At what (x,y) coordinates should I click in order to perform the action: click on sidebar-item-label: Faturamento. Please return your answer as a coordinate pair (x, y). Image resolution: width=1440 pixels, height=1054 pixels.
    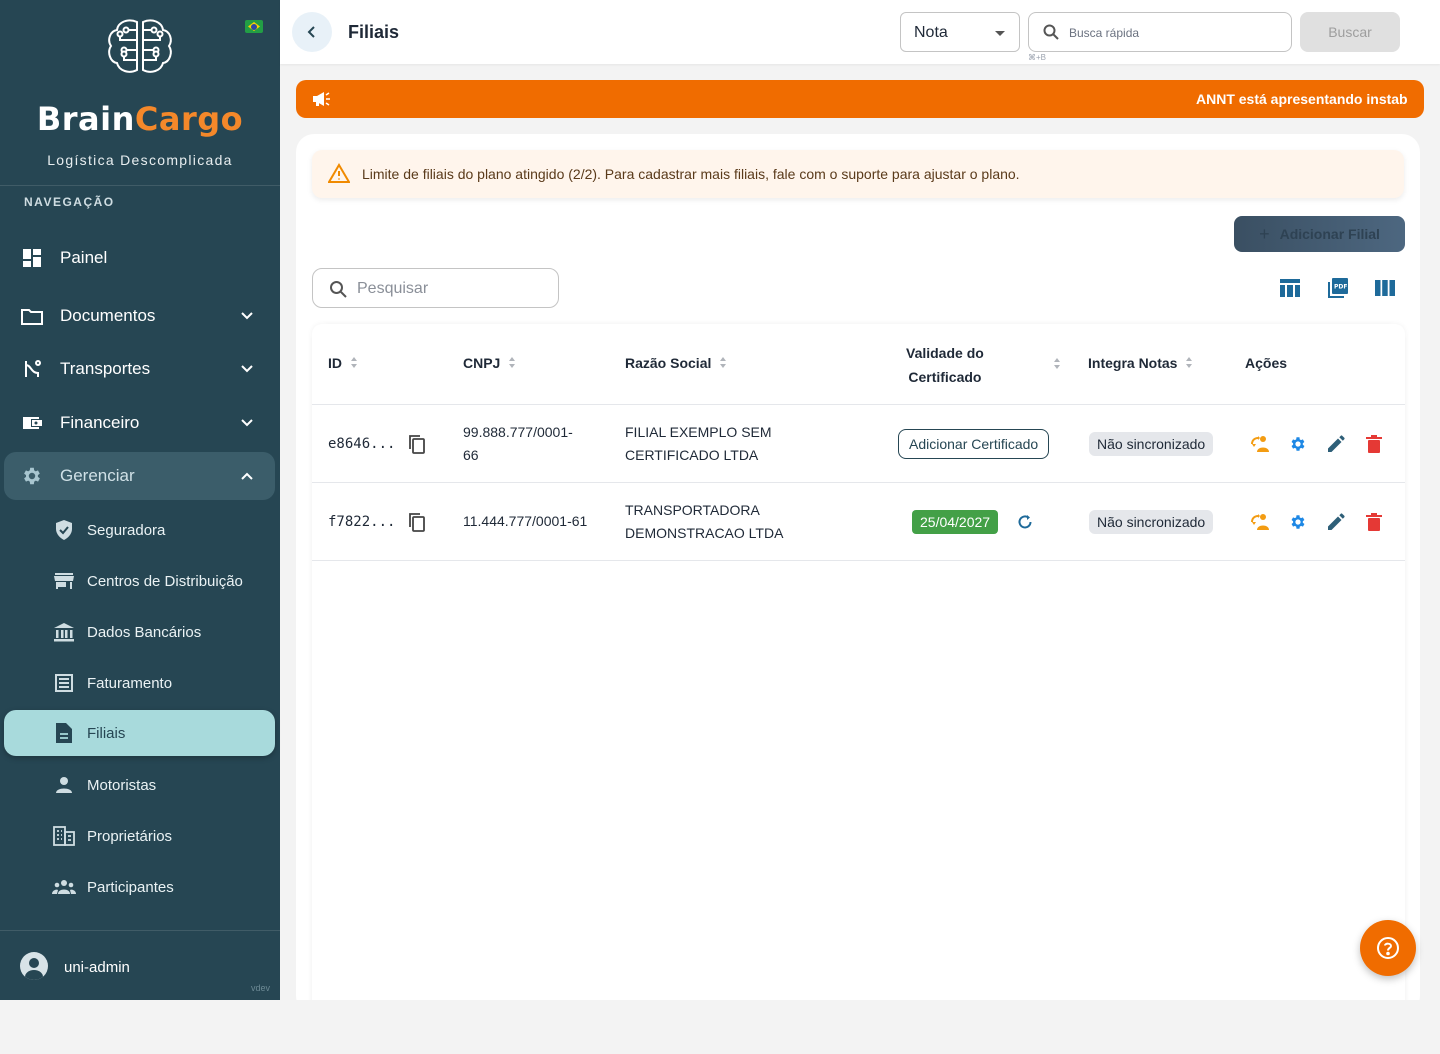
    Looking at the image, I should click on (130, 683).